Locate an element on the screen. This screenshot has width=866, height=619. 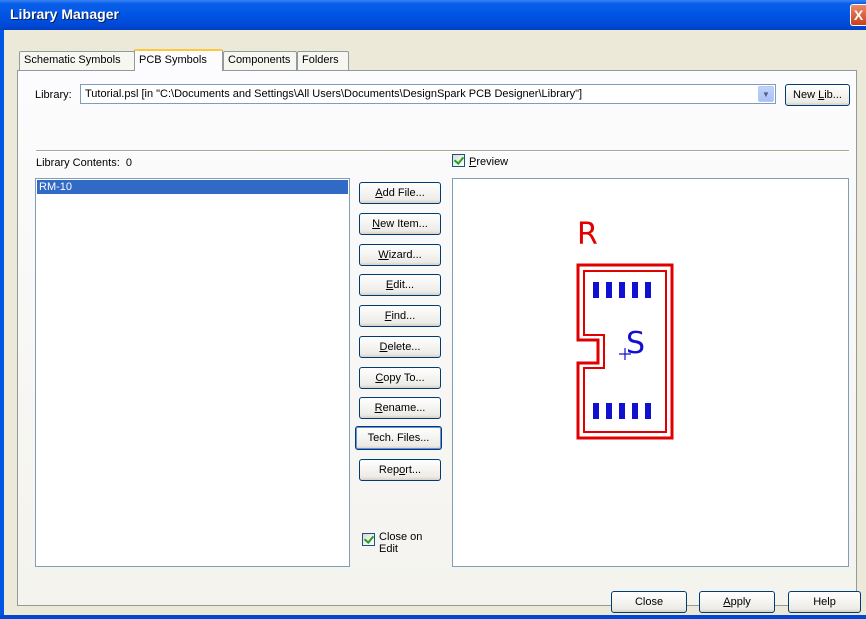
title-bar: Library Manager X is located at coordinates (433, 15).